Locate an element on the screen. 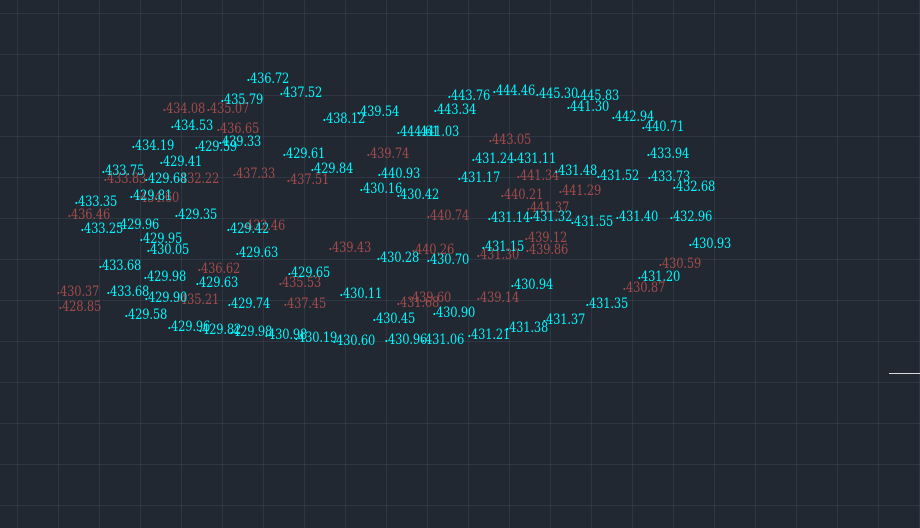  cyan-elevation-label: 431.06 is located at coordinates (443, 340).